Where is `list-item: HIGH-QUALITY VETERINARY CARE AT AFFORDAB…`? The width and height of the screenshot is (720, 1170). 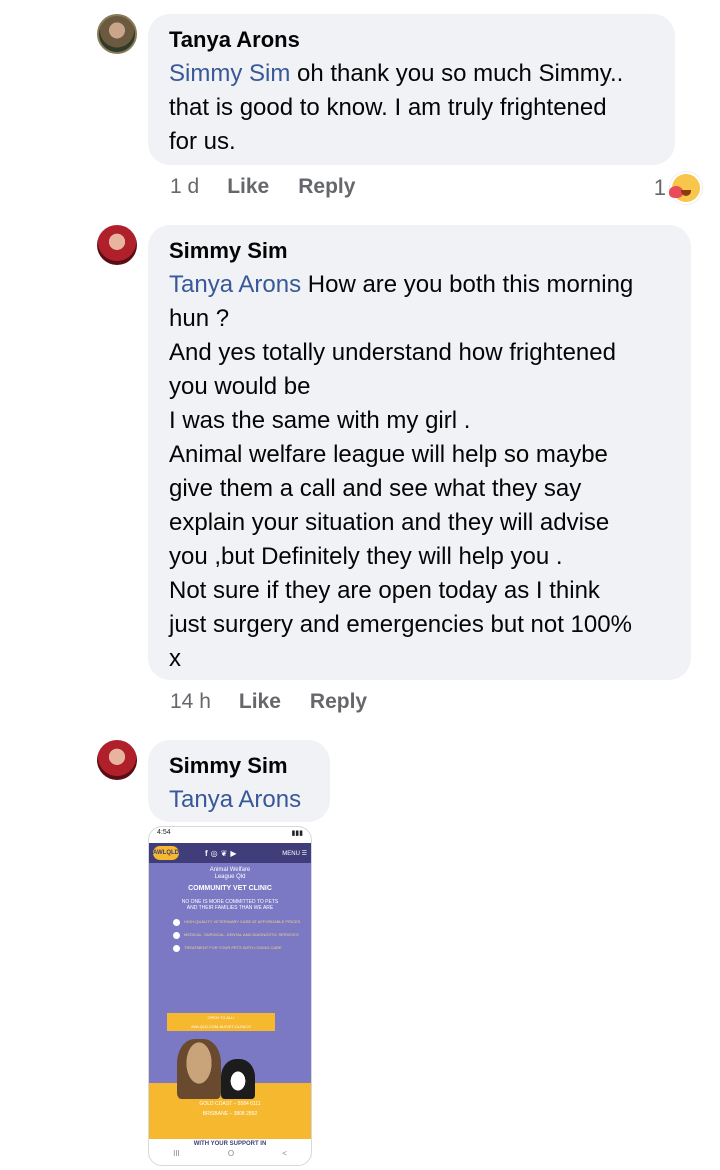 list-item: HIGH-QUALITY VETERINARY CARE AT AFFORDAB… is located at coordinates (242, 922).